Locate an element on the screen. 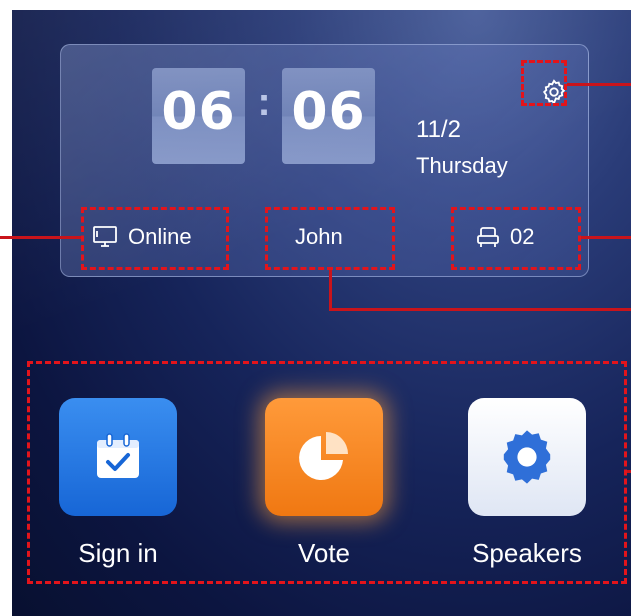 Image resolution: width=631 pixels, height=616 pixels. settings-callout-line is located at coordinates (599, 84).